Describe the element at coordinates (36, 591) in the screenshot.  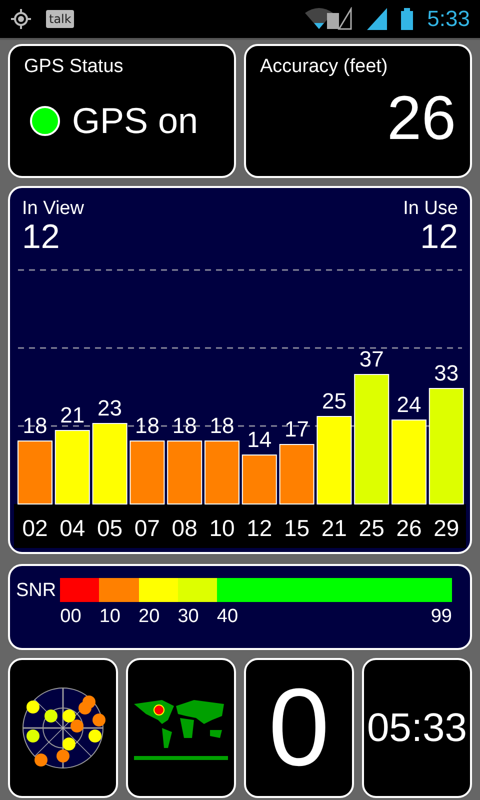
I see `snr-label: SNR` at that location.